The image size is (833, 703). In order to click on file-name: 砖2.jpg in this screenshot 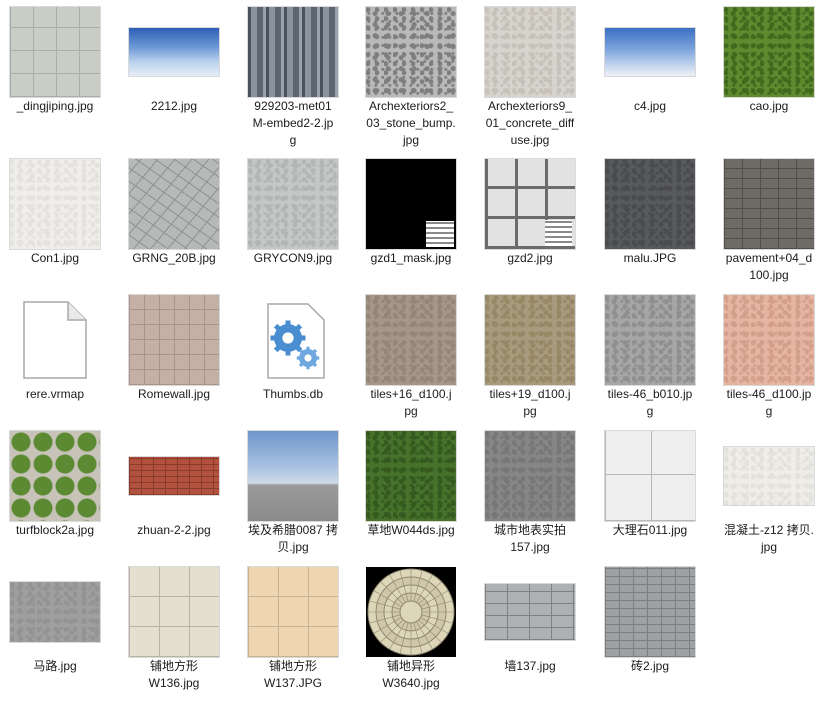, I will do `click(650, 666)`.